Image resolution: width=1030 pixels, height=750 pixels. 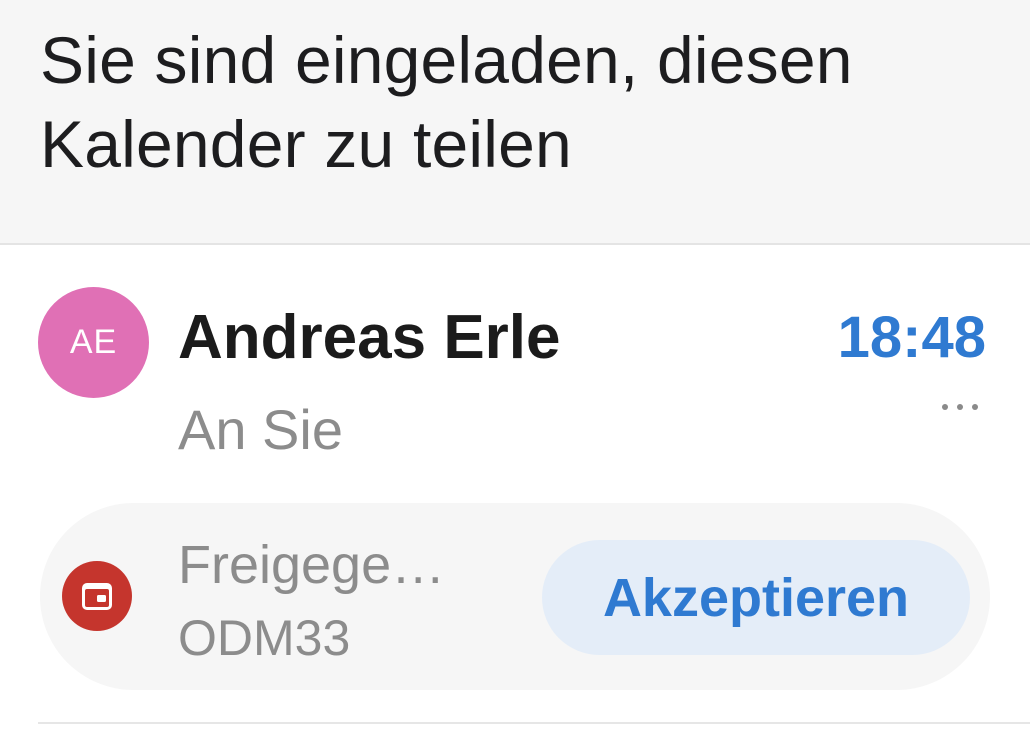 What do you see at coordinates (534, 723) in the screenshot?
I see `divider` at bounding box center [534, 723].